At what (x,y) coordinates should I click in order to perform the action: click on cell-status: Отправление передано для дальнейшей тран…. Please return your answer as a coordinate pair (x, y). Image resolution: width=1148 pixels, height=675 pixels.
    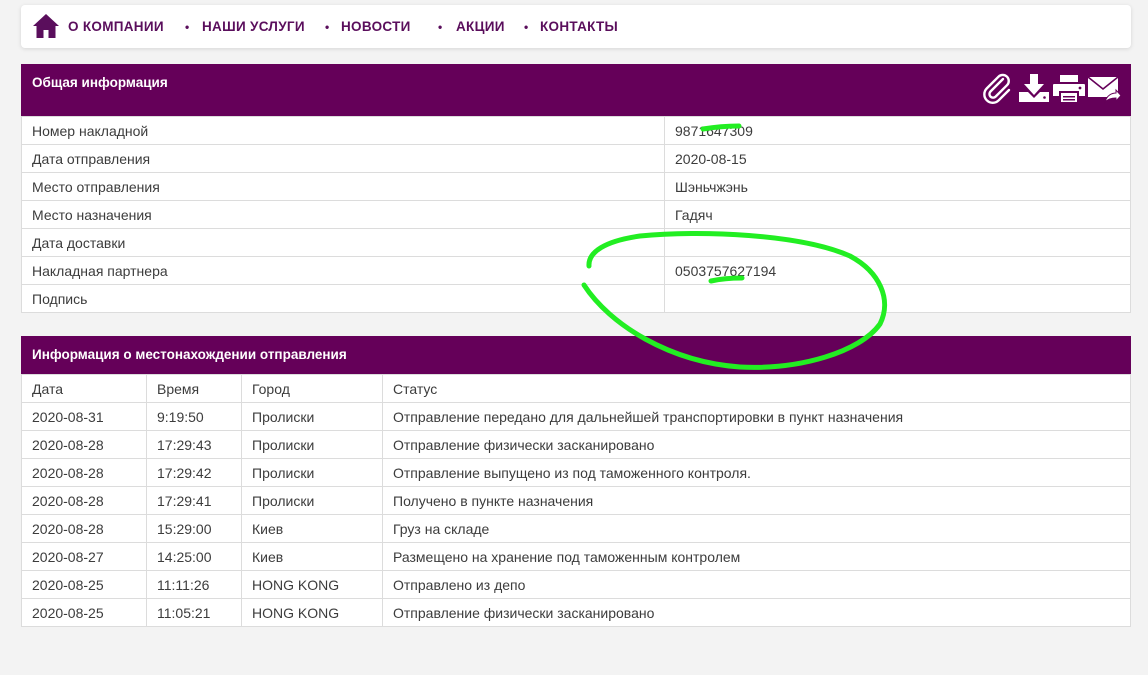
    Looking at the image, I should click on (756, 416).